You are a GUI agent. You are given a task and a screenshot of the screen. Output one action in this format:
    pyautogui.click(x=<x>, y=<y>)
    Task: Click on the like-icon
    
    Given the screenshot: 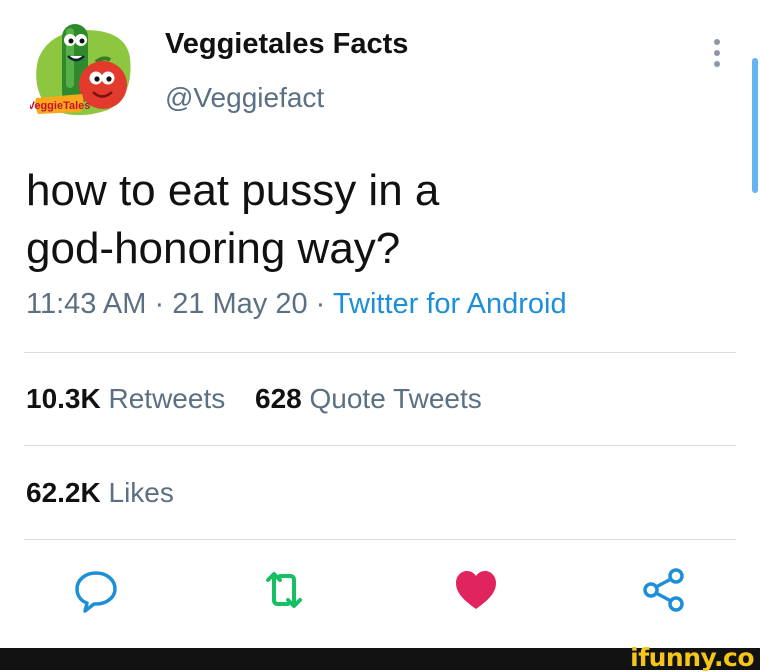 What is the action you would take?
    pyautogui.click(x=476, y=590)
    